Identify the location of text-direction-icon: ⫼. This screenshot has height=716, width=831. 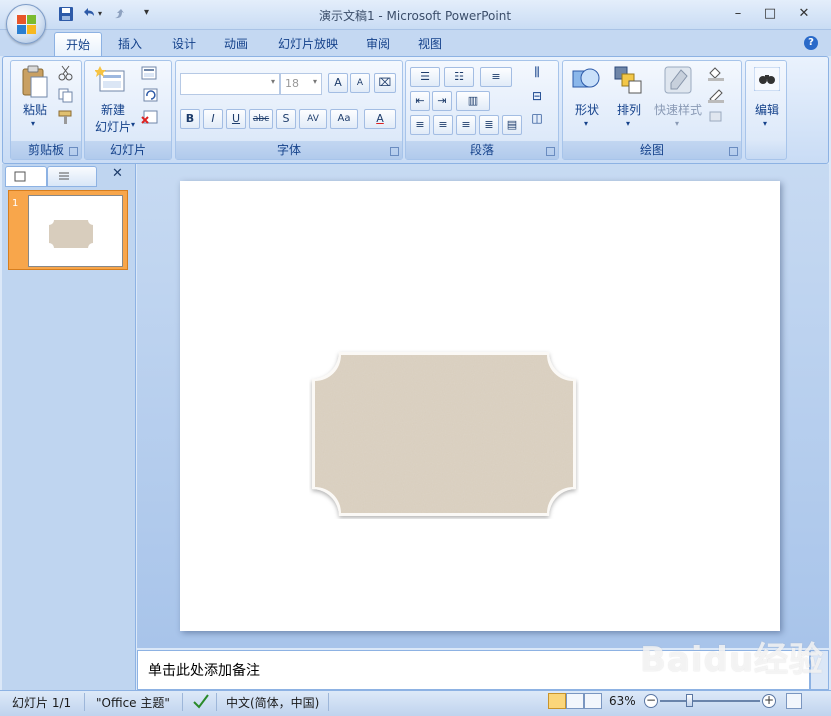
(537, 77).